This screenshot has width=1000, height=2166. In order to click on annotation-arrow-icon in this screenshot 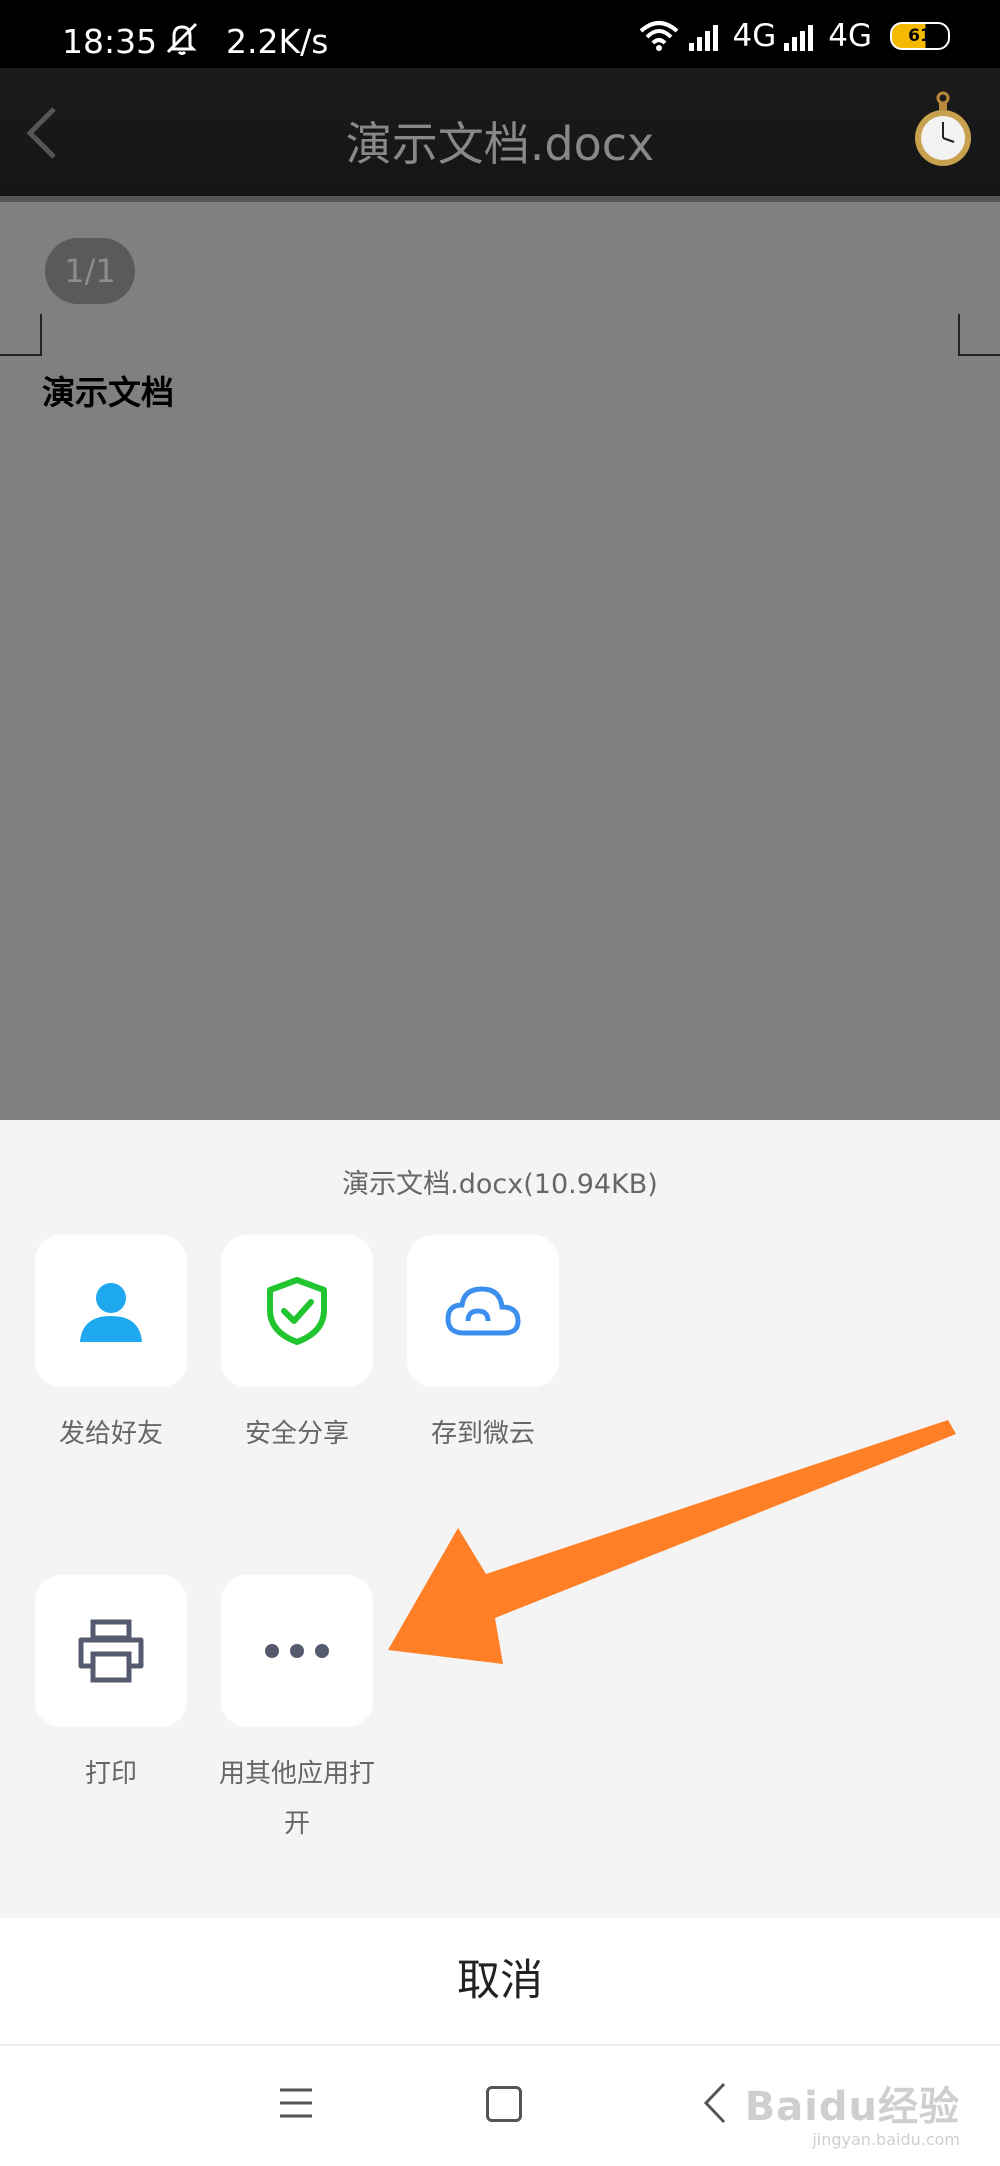, I will do `click(672, 1542)`.